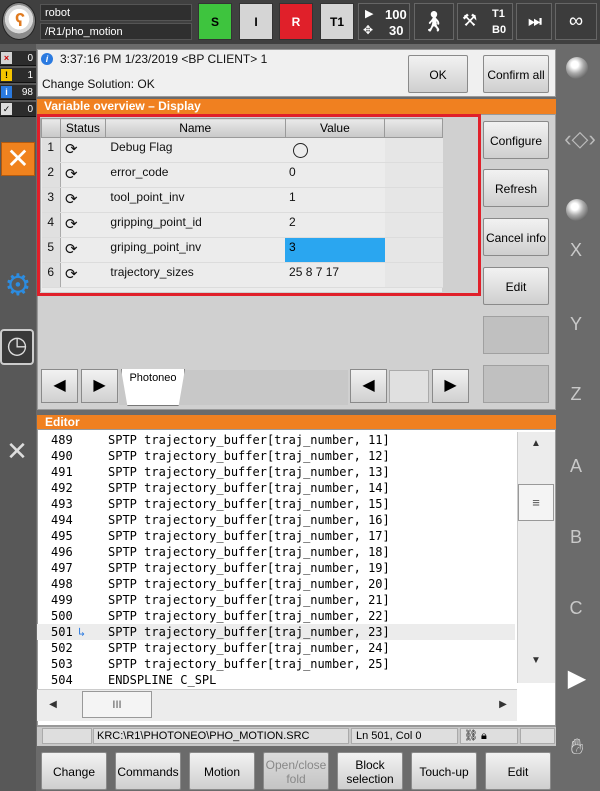 Image resolution: width=600 pixels, height=791 pixels. Describe the element at coordinates (434, 21) in the screenshot. I see `jog-mode-button: 🚶︎` at that location.